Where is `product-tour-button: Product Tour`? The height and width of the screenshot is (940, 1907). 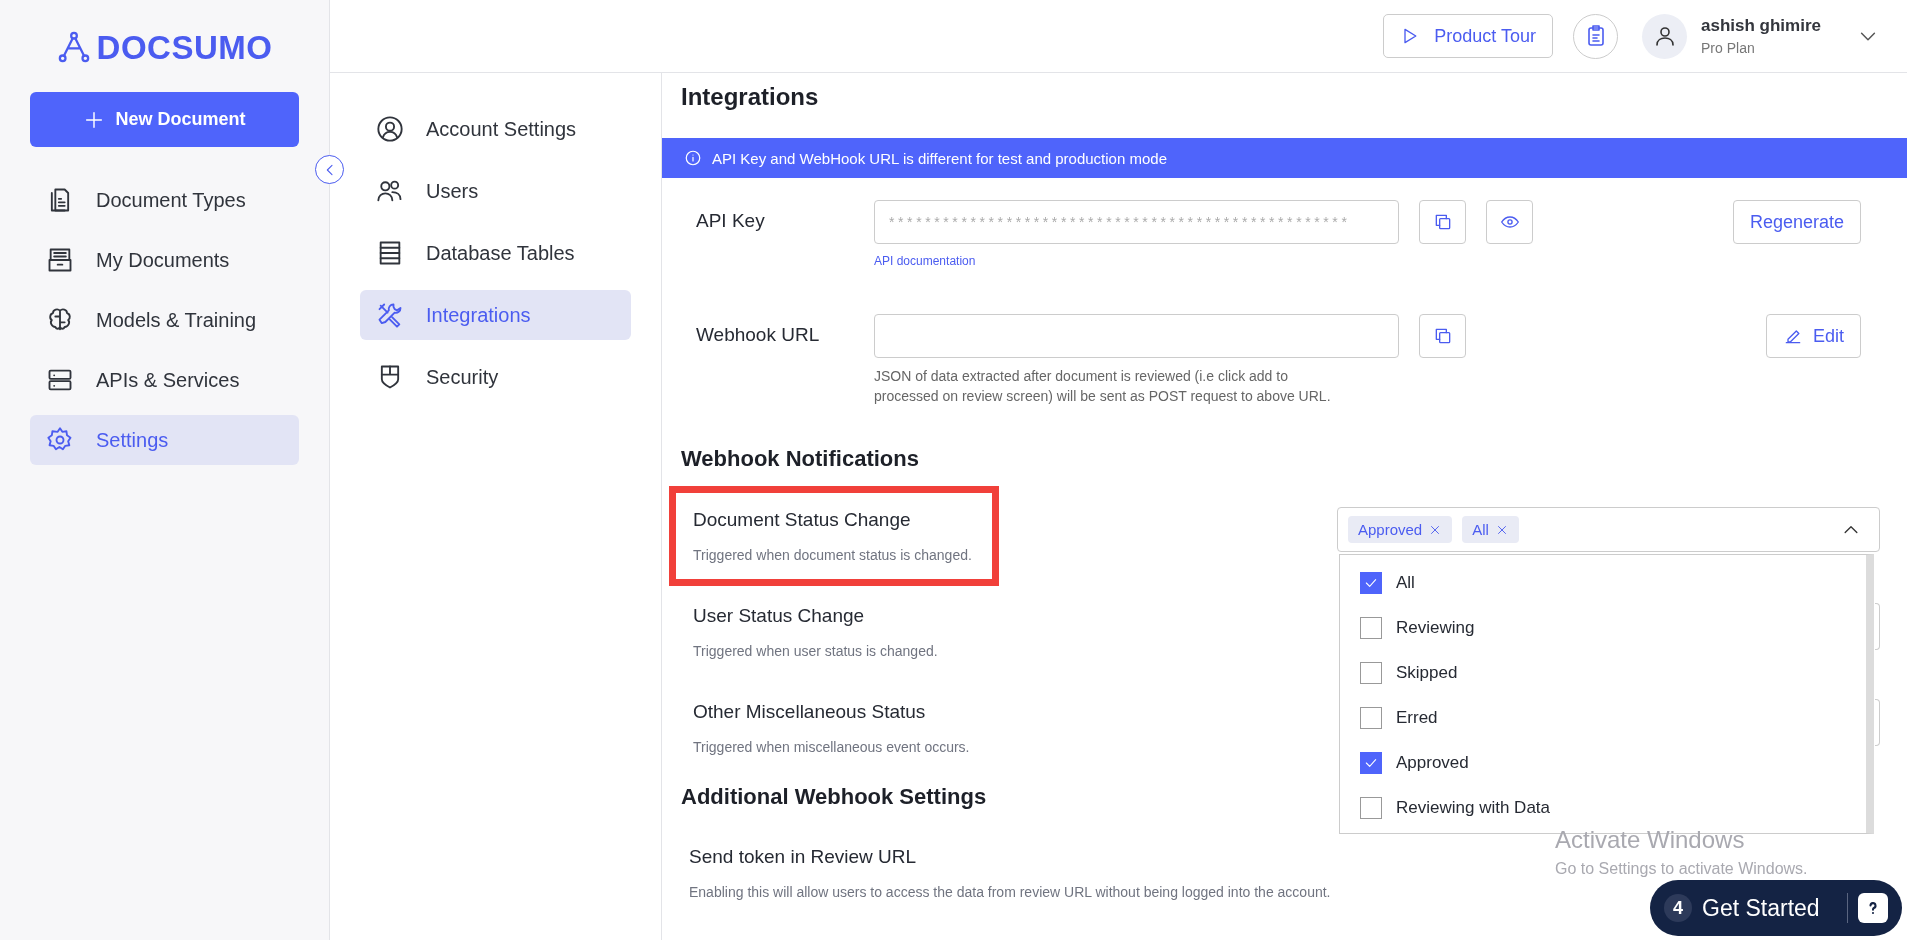 product-tour-button: Product Tour is located at coordinates (1468, 36).